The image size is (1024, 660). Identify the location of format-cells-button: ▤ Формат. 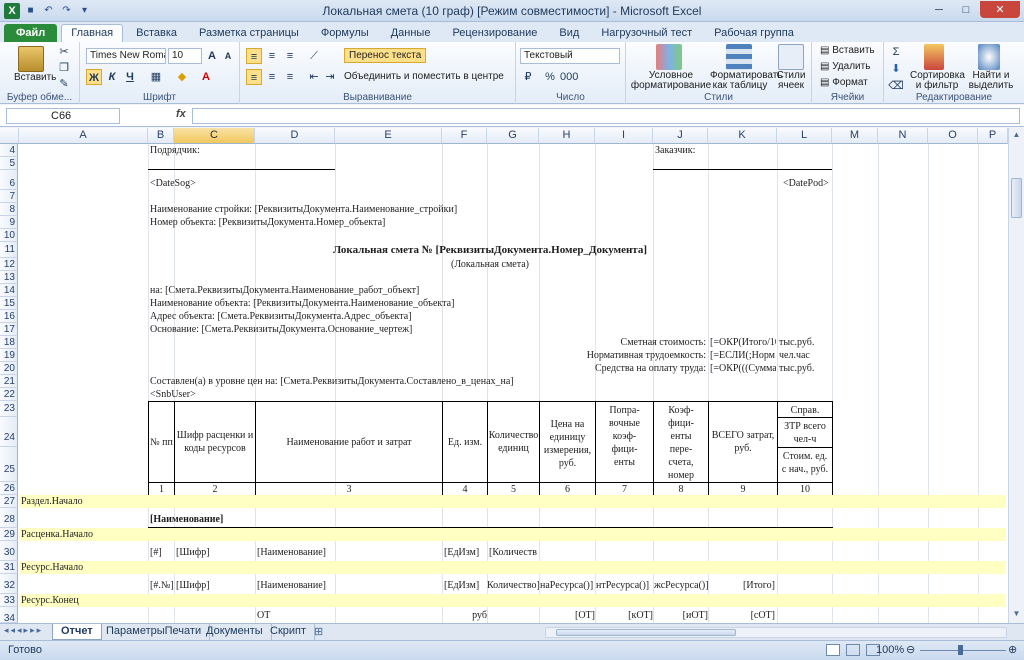
(844, 82).